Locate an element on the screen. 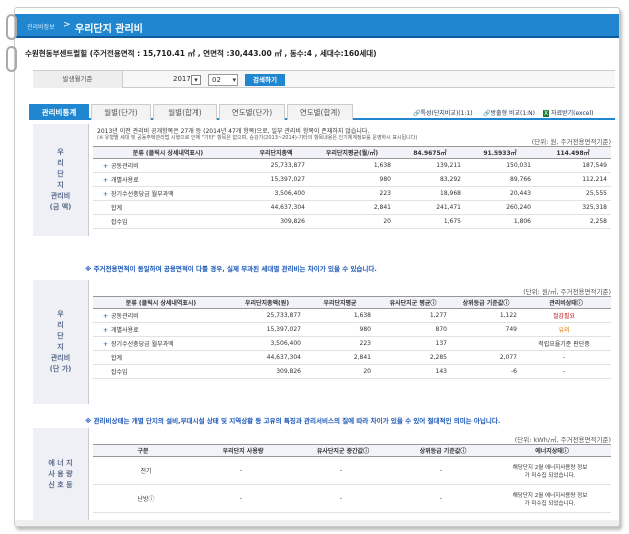 Image resolution: width=629 pixels, height=534 pixels. table-row: + 공동관리비 25,733,877 1,638 1,277 1,122 절감필요 is located at coordinates (352, 315).